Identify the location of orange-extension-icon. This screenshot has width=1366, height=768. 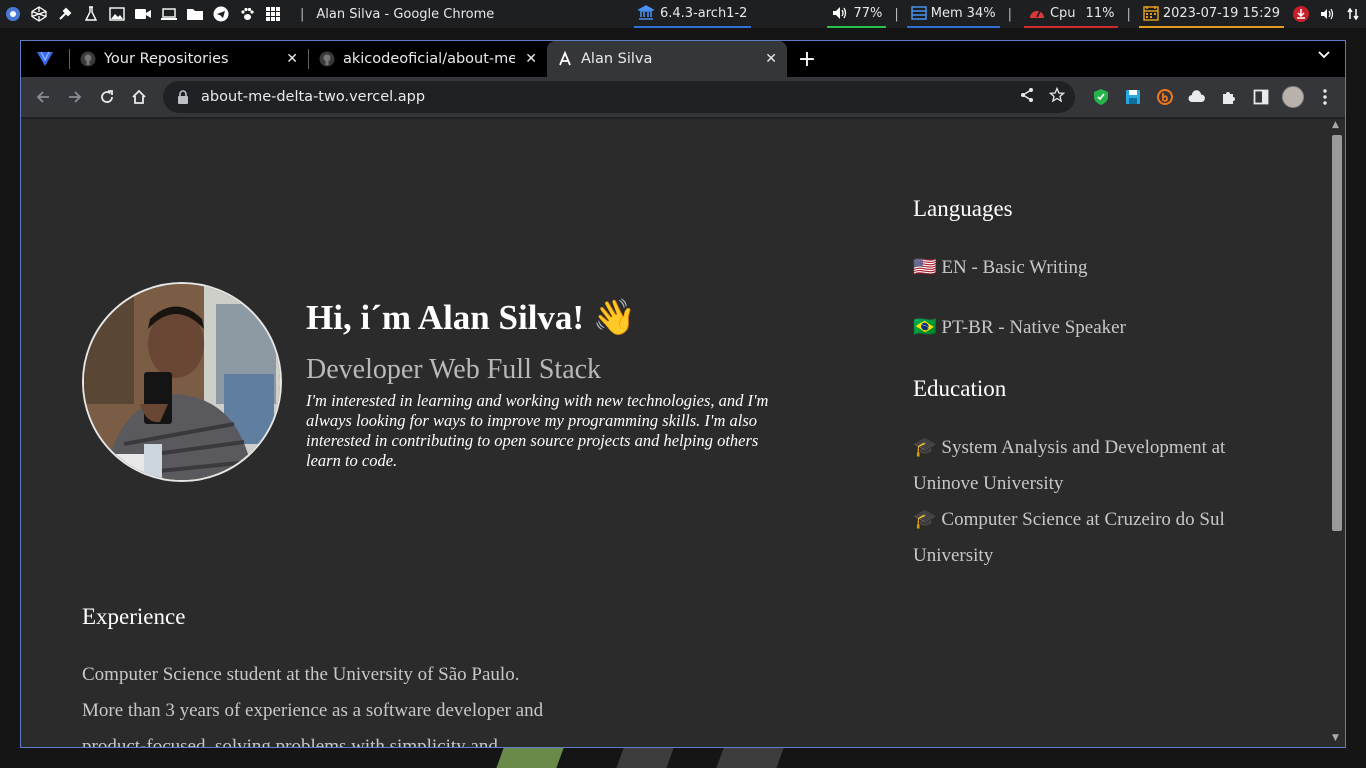
(1165, 97).